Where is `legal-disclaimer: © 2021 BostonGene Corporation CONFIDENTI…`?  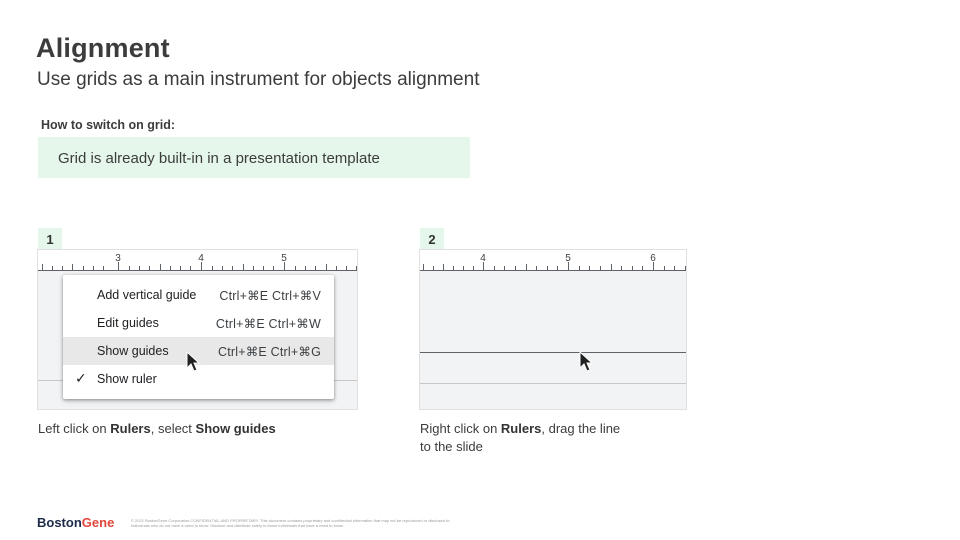 legal-disclaimer: © 2021 BostonGene Corporation CONFIDENTI… is located at coordinates (290, 523).